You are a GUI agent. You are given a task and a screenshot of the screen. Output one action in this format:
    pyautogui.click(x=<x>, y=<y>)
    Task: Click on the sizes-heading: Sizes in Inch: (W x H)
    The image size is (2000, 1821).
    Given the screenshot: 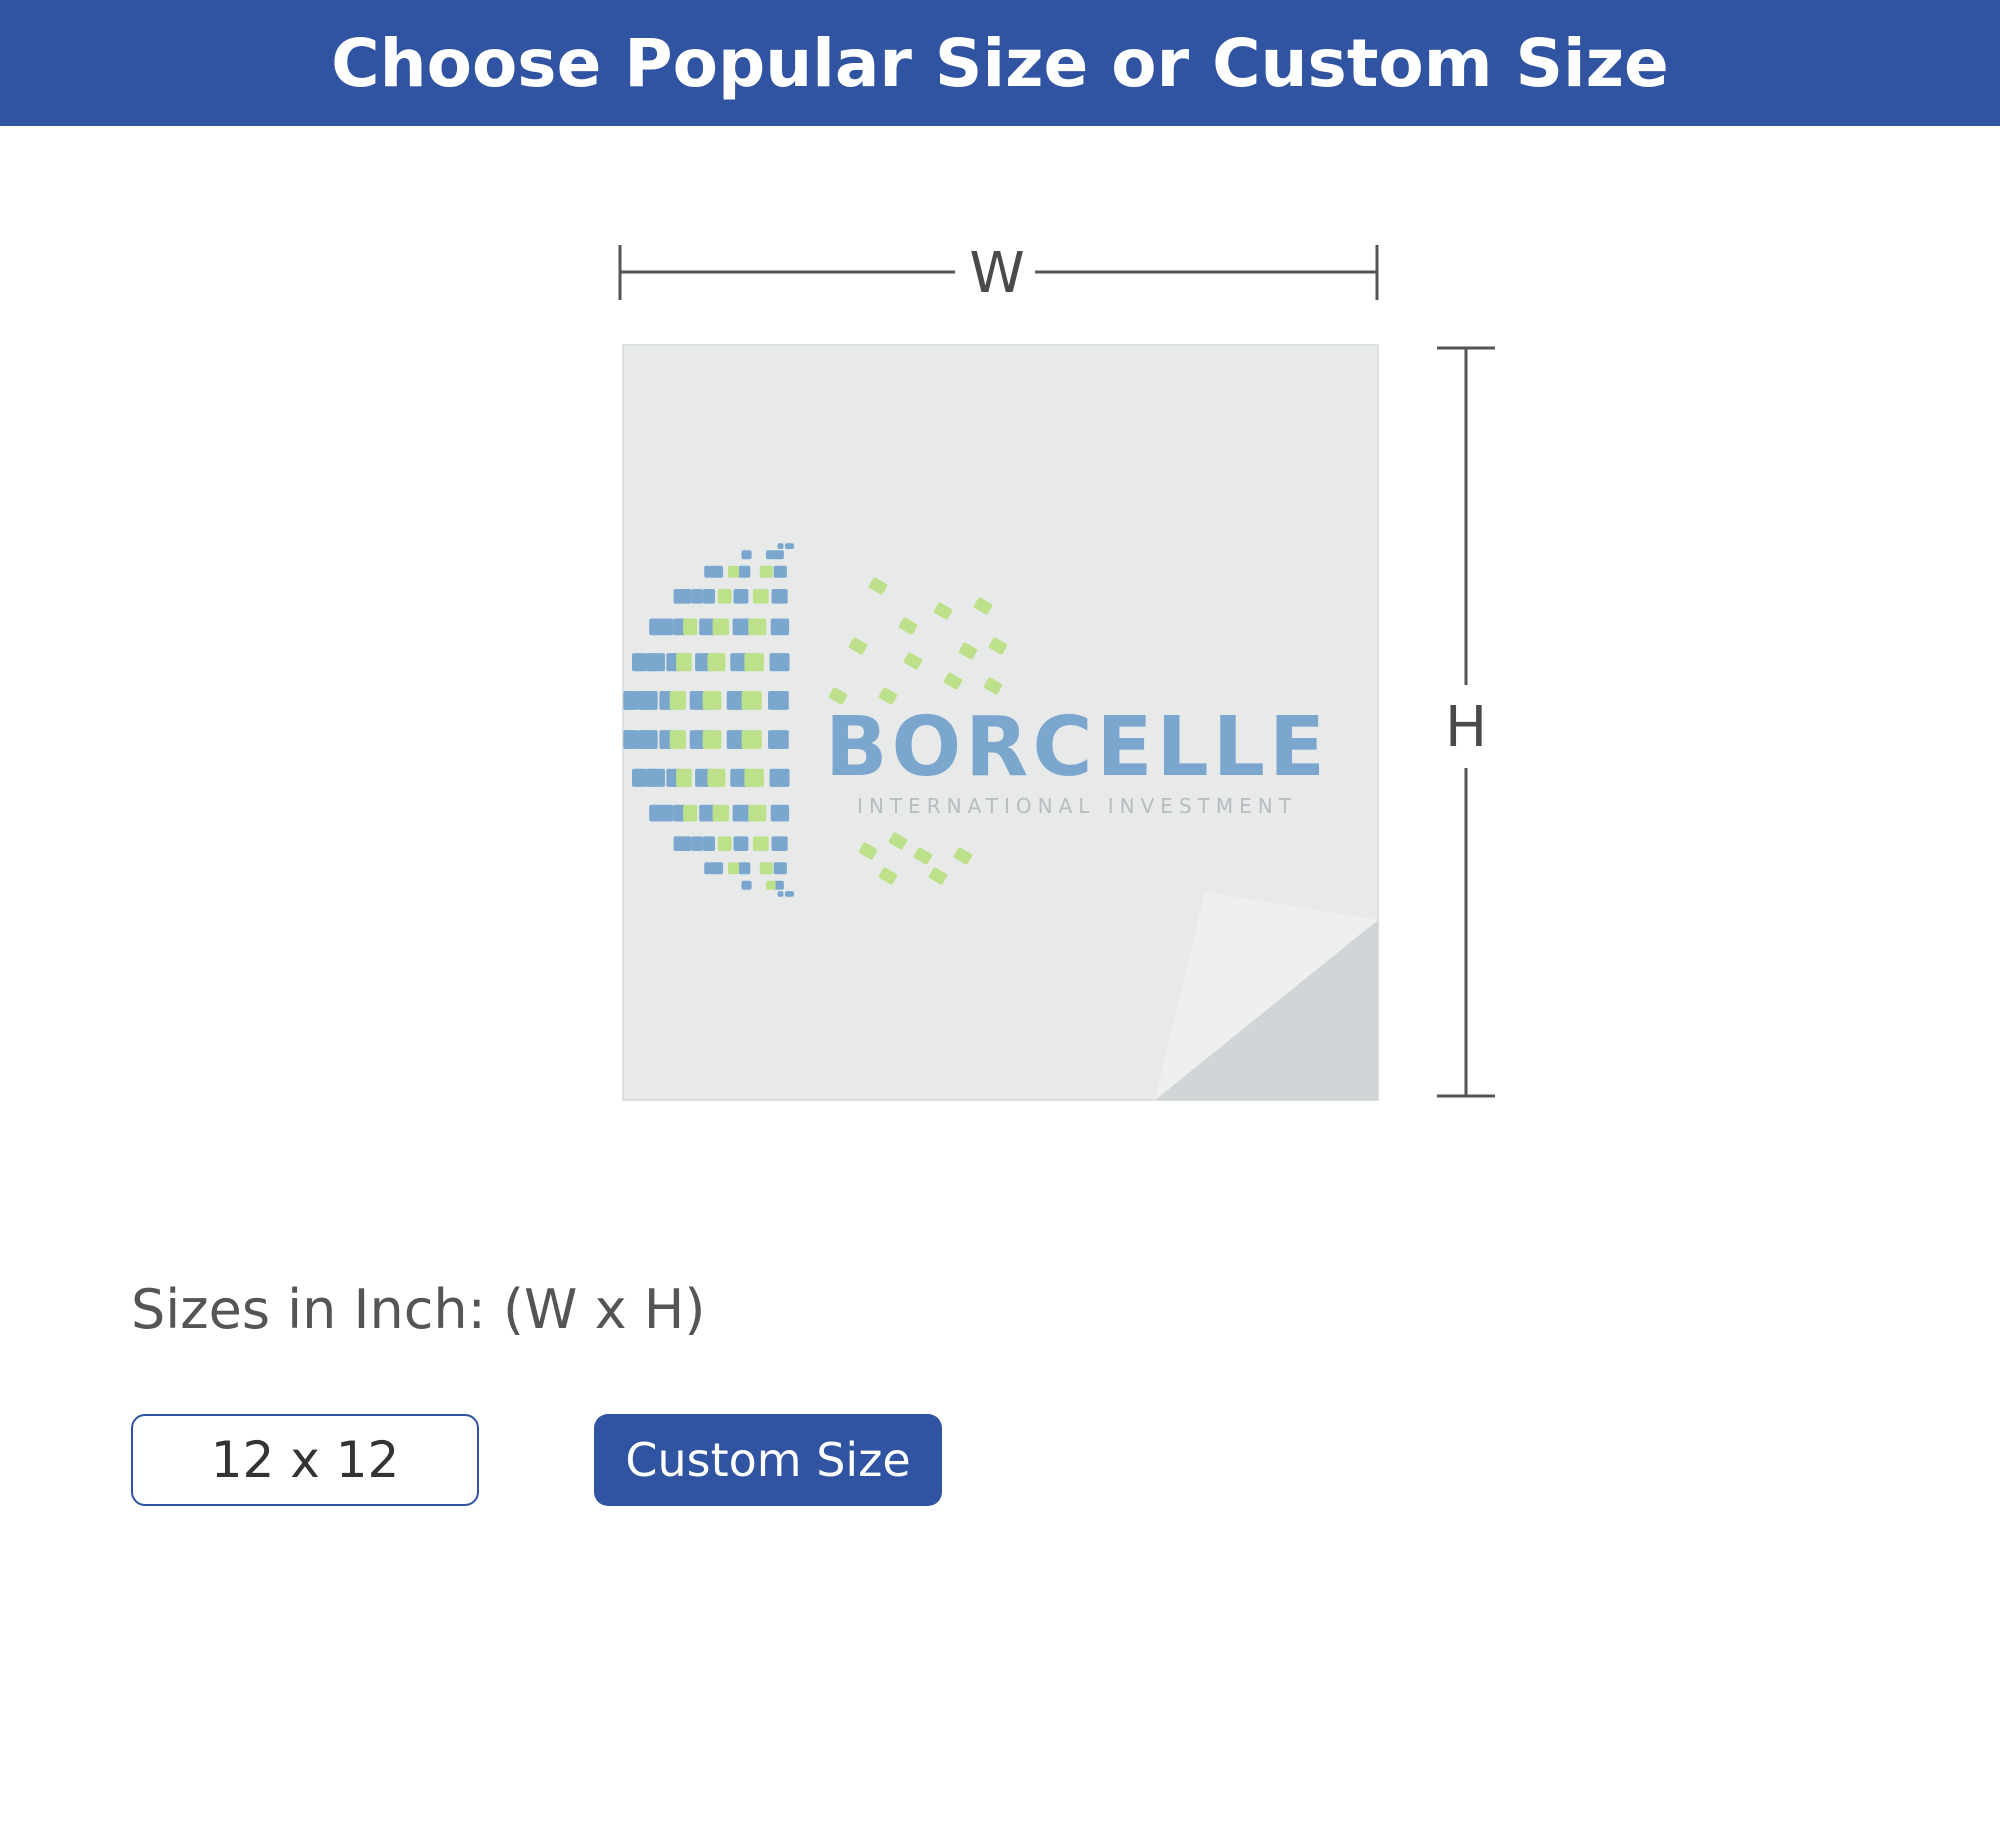 What is the action you would take?
    pyautogui.click(x=418, y=1309)
    